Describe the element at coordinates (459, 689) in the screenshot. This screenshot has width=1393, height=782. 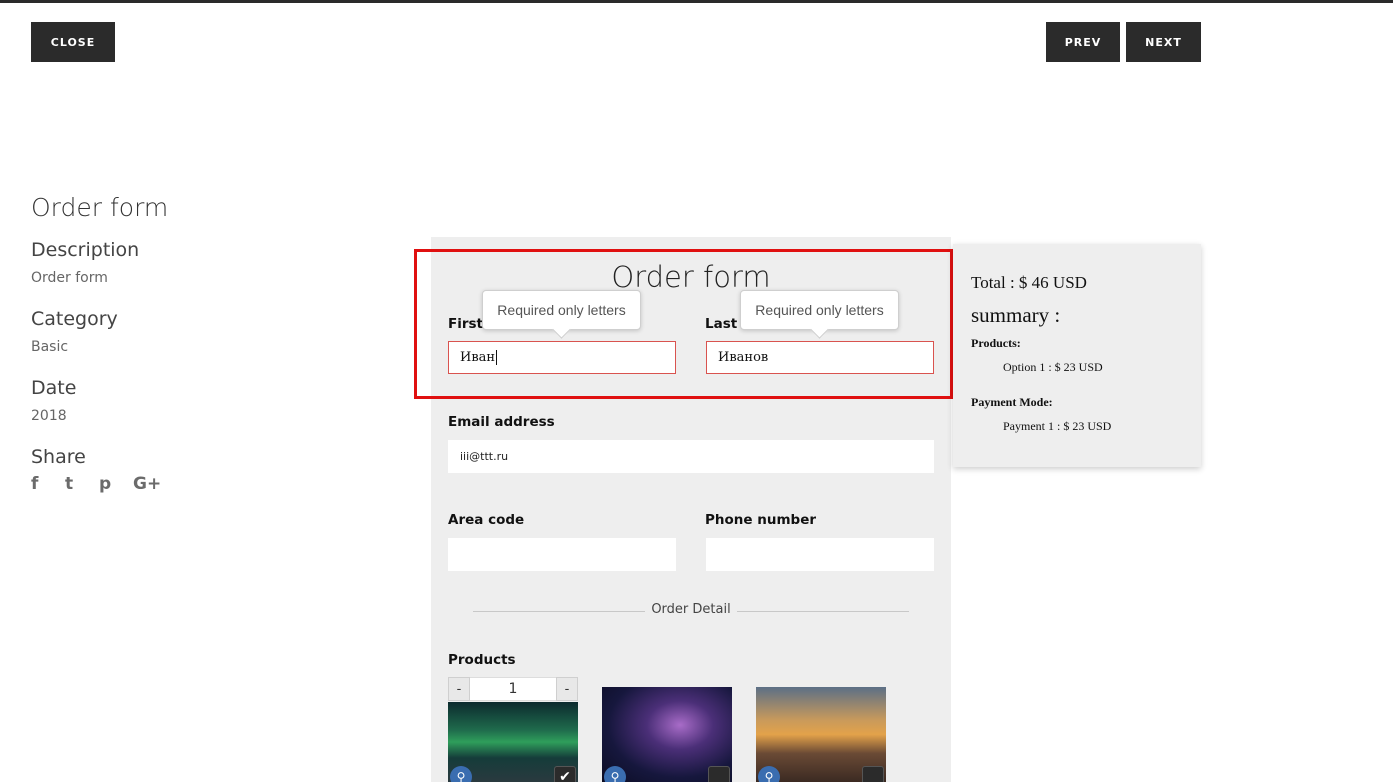
I see `decrement-button: -` at that location.